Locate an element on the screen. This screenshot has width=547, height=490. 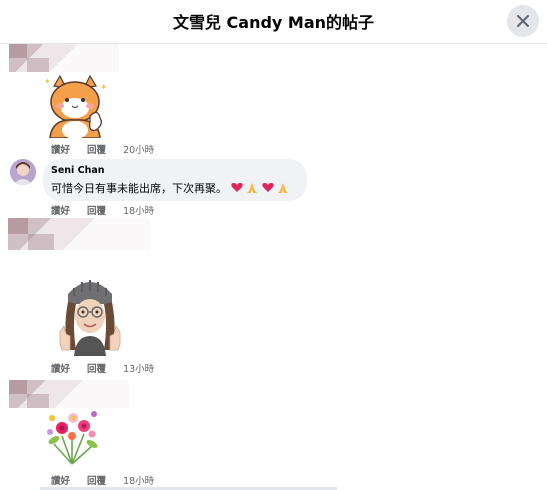
avatar is located at coordinates (23, 172).